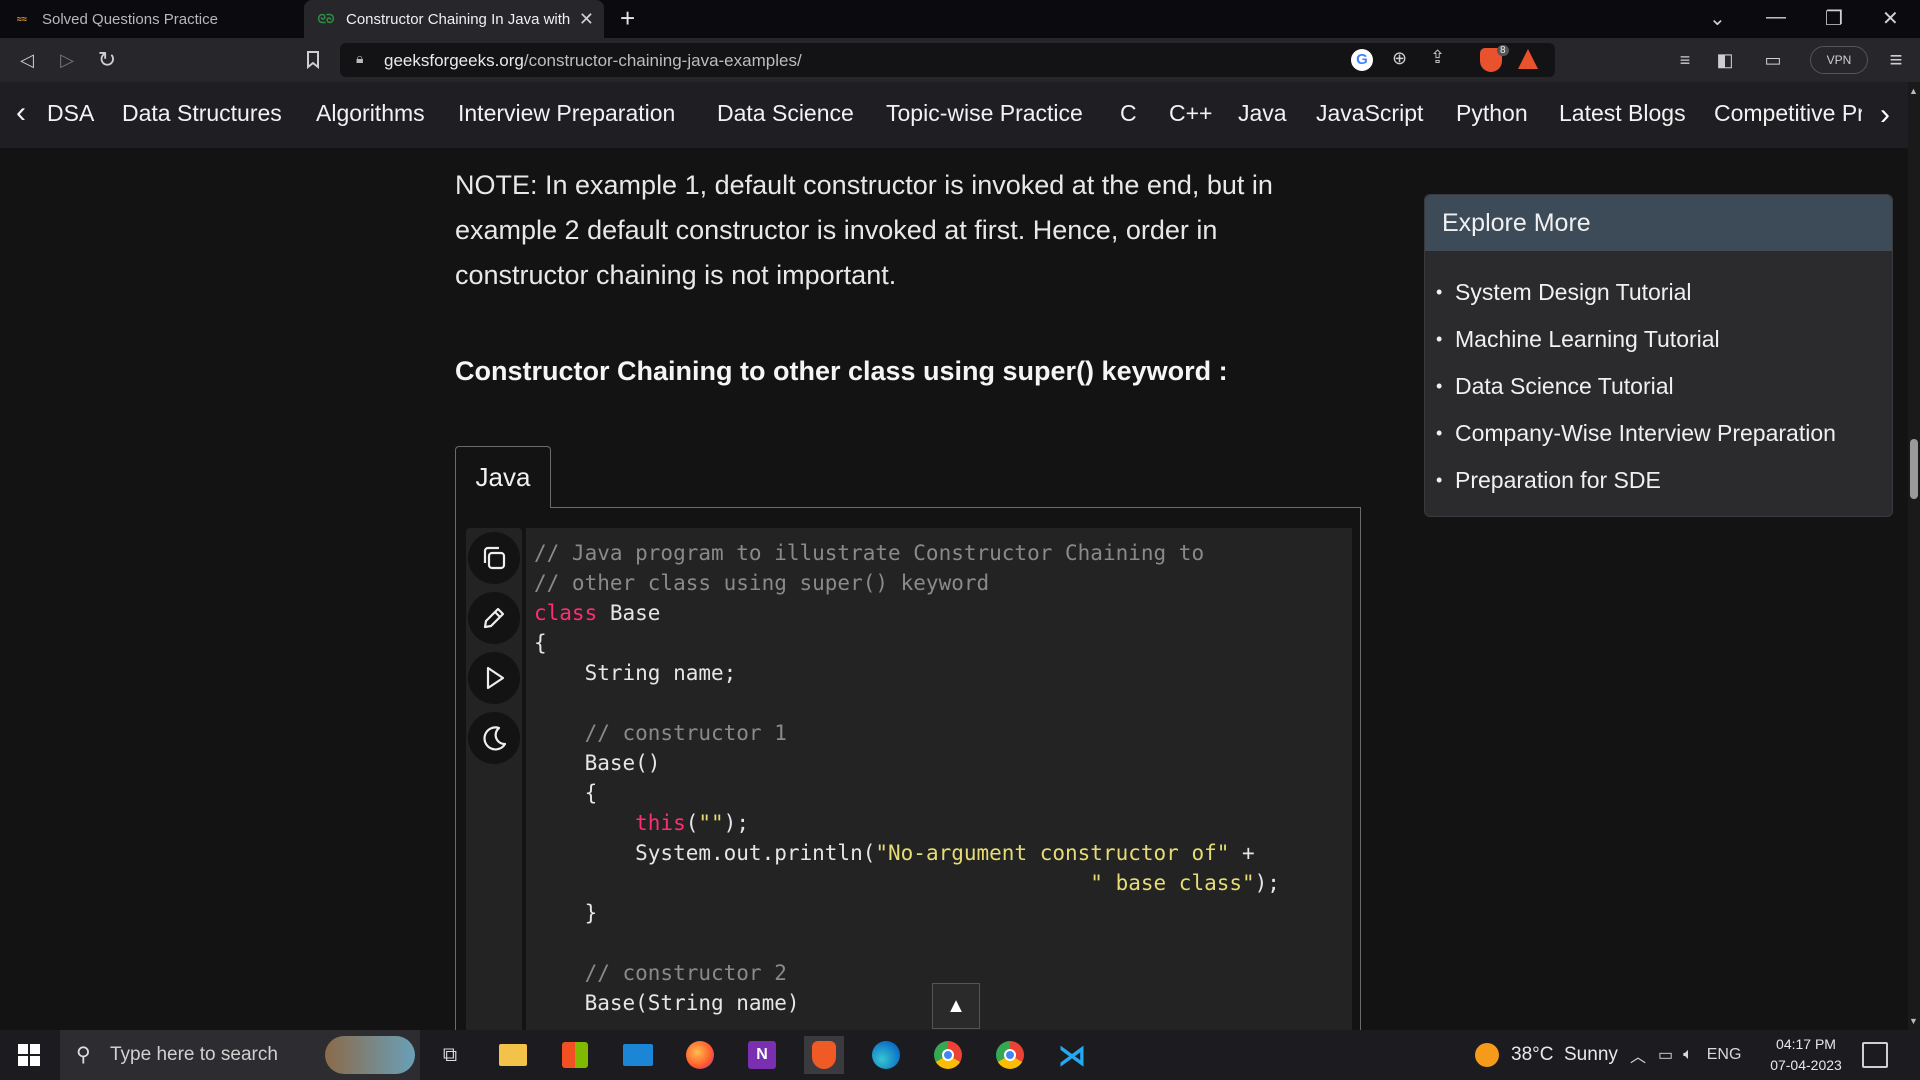 The image size is (1920, 1080). Describe the element at coordinates (762, 583) in the screenshot. I see `code-token: // other class using super() keyword` at that location.